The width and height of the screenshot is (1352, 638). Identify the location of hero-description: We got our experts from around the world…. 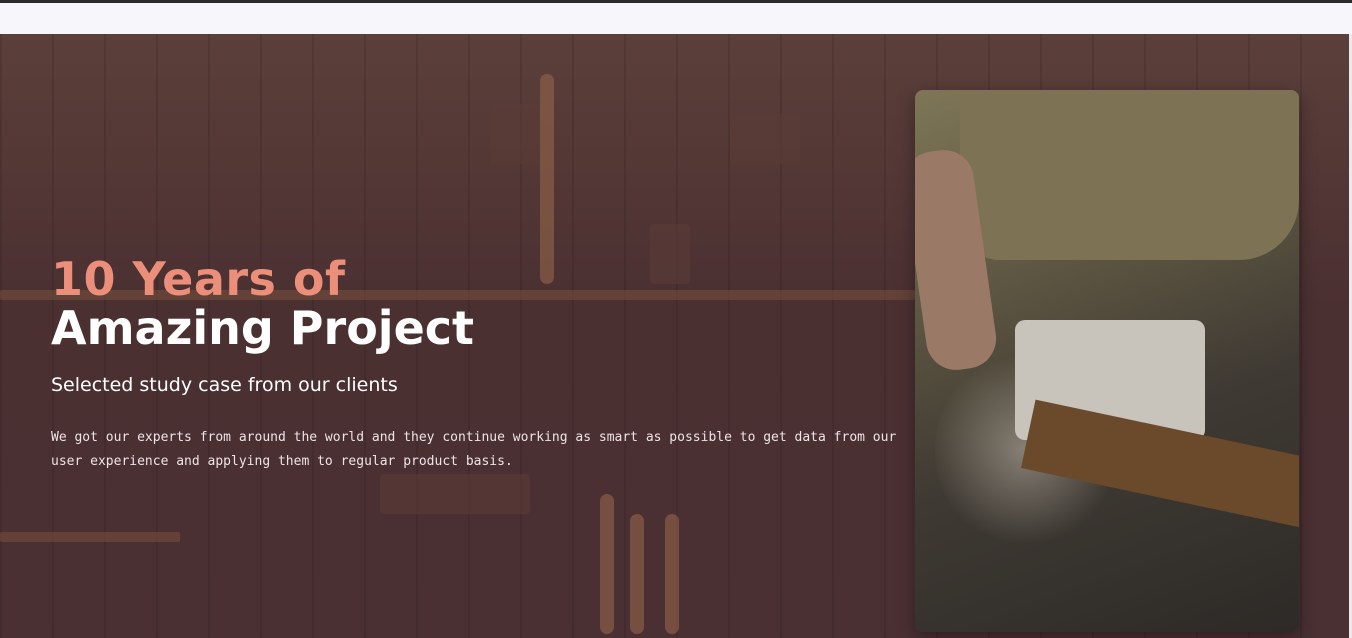
(474, 449).